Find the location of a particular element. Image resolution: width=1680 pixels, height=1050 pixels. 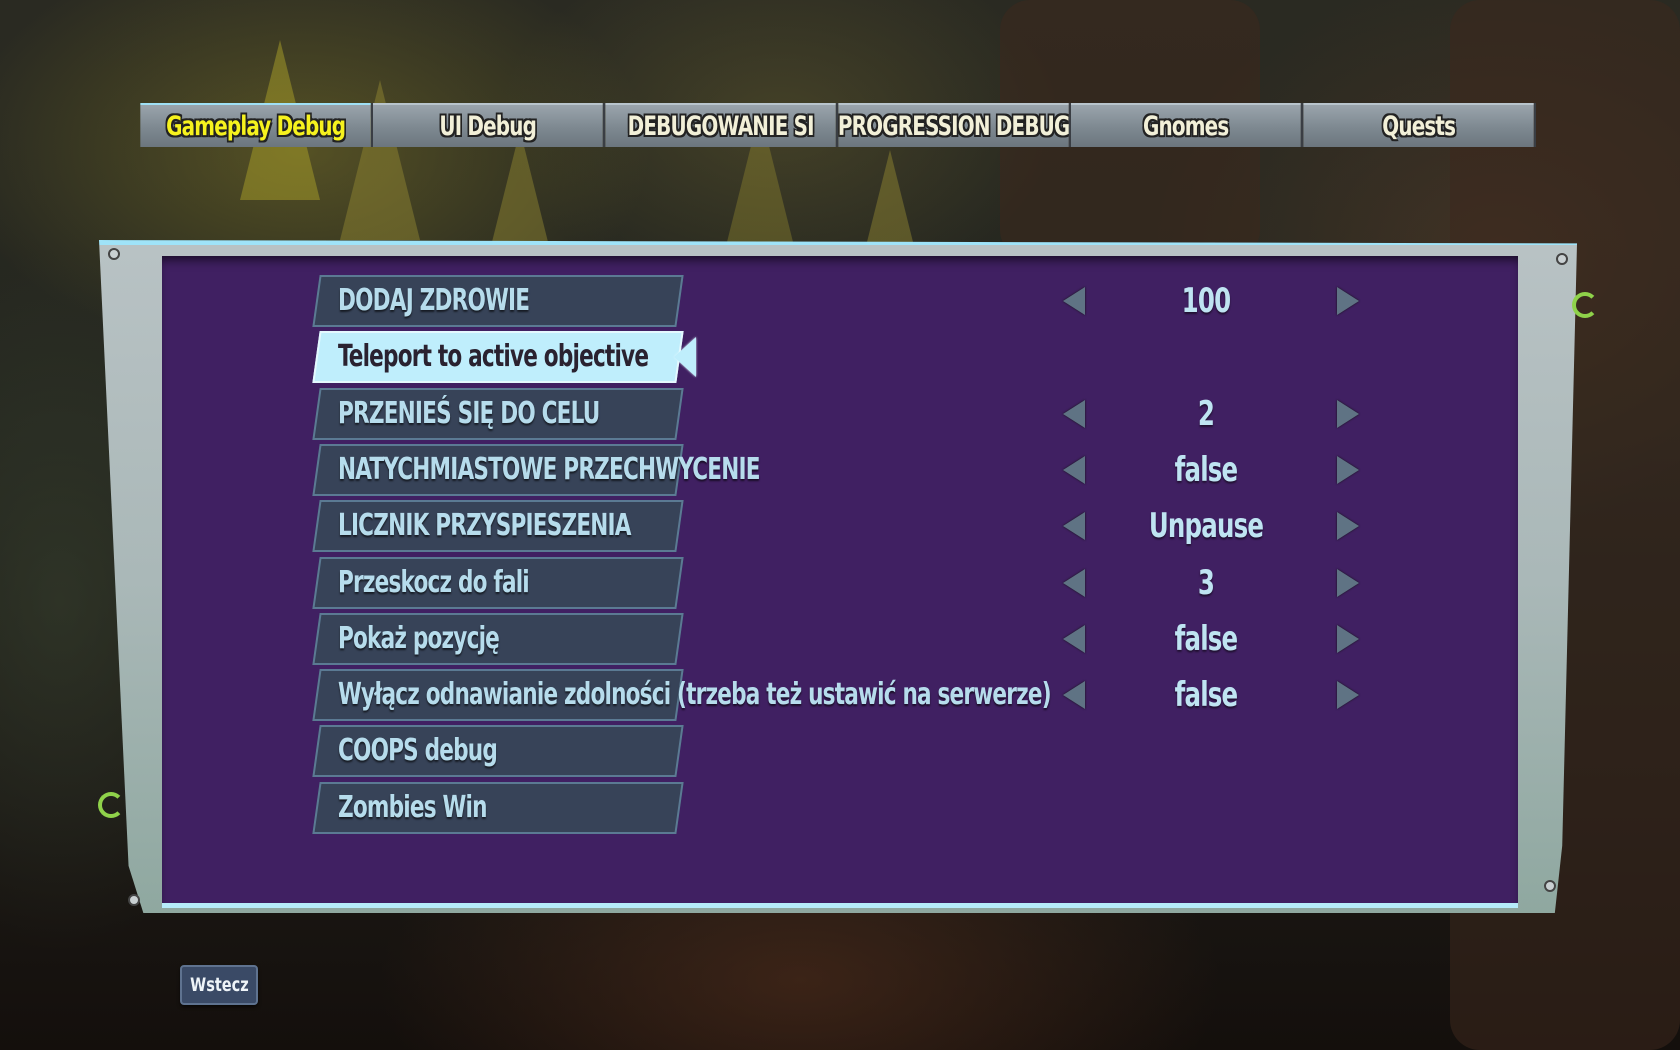

tab-label: Gnomes is located at coordinates (1186, 125).